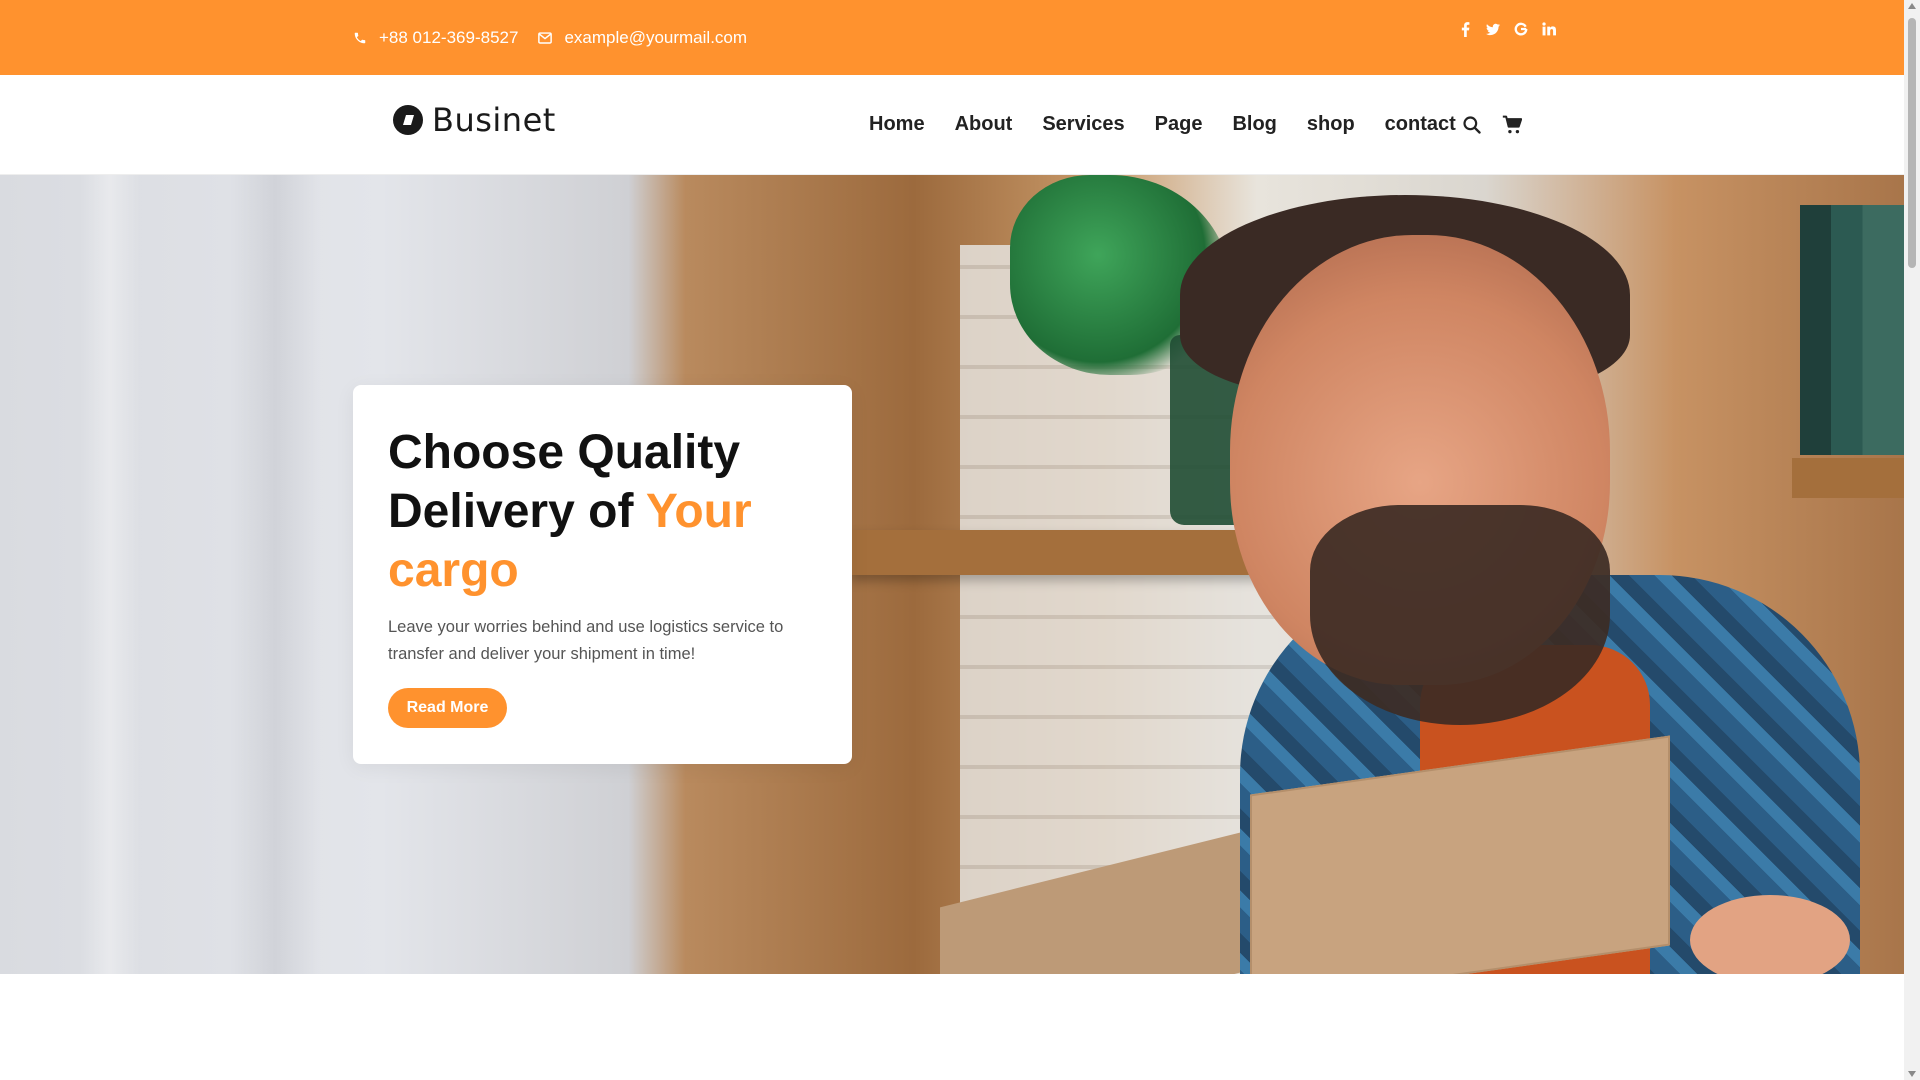 The image size is (1920, 1080). I want to click on email-address: example@yourmail.com, so click(655, 38).